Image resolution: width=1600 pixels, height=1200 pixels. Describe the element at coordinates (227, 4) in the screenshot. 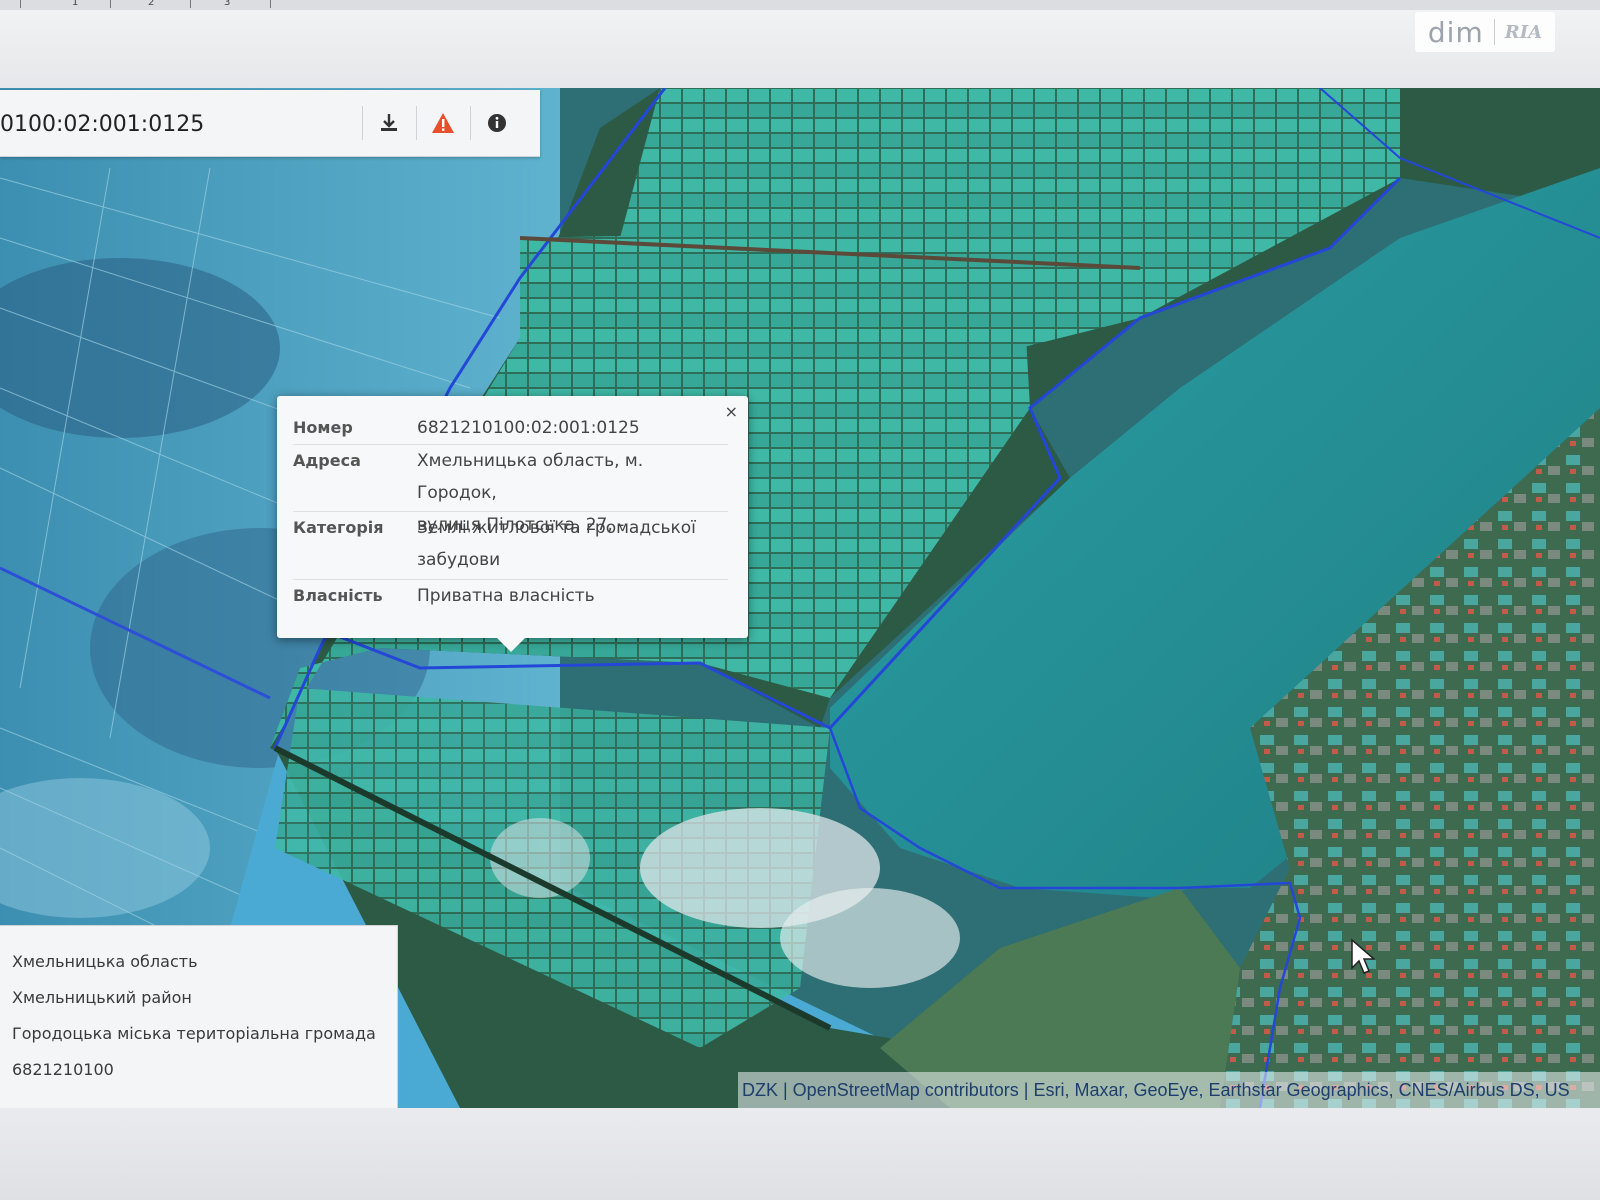

I see `ruler-number: 3` at that location.